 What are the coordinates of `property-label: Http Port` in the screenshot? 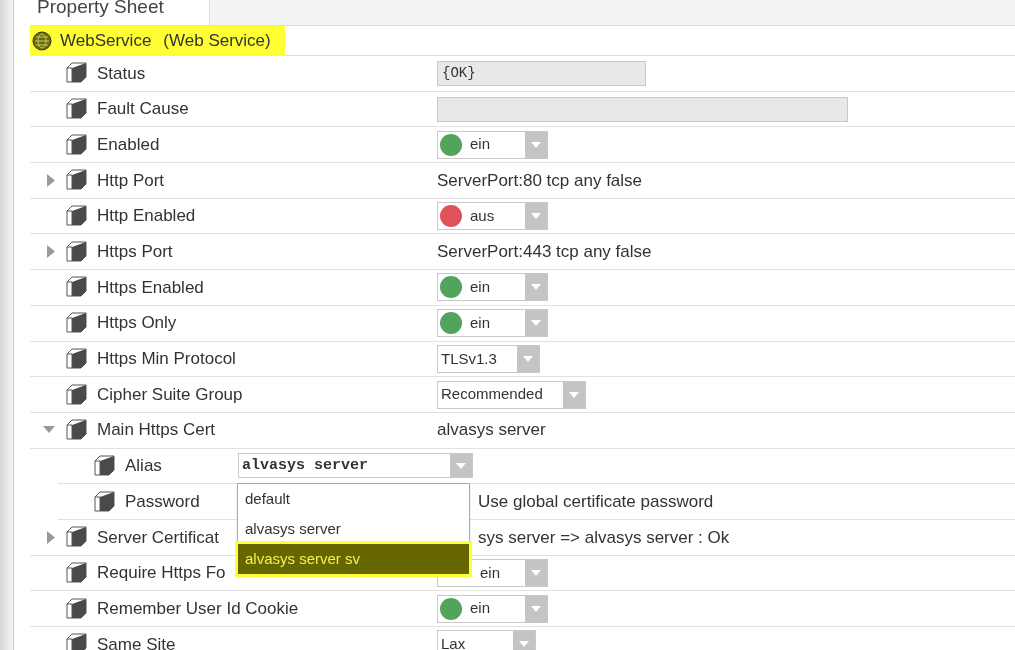 It's located at (131, 180).